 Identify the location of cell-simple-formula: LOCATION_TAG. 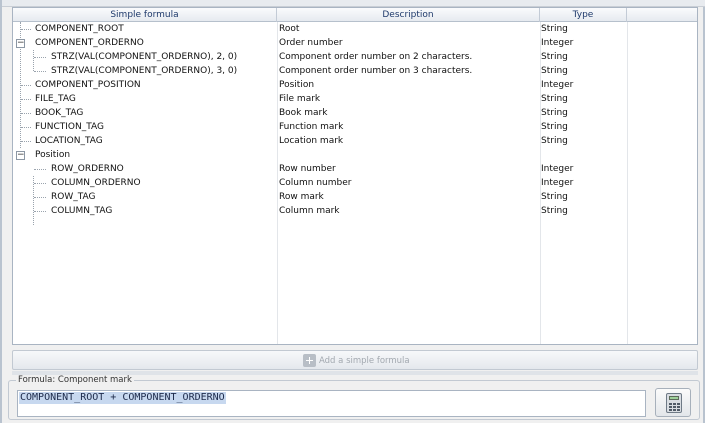
(69, 141).